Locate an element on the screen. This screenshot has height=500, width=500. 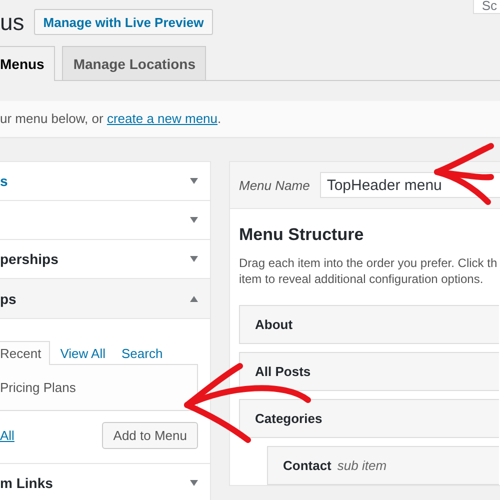
list-item: Pricing Plans is located at coordinates (38, 387).